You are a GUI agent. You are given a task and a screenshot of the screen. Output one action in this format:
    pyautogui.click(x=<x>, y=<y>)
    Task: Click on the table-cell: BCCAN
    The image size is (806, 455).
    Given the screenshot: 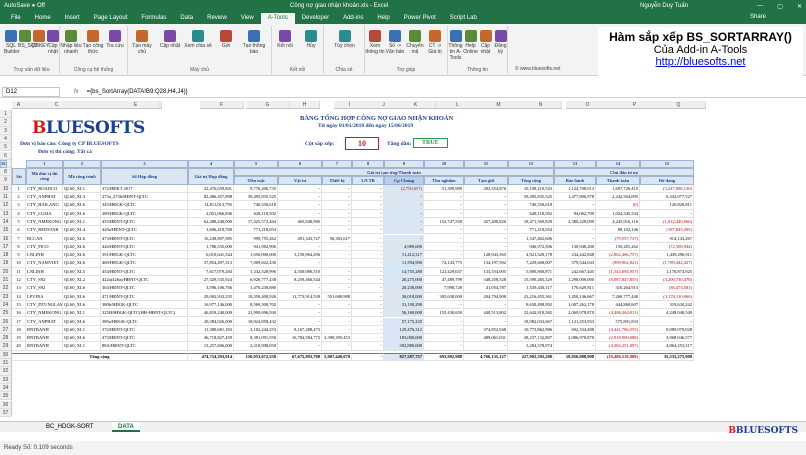 What is the action you would take?
    pyautogui.click(x=44, y=238)
    